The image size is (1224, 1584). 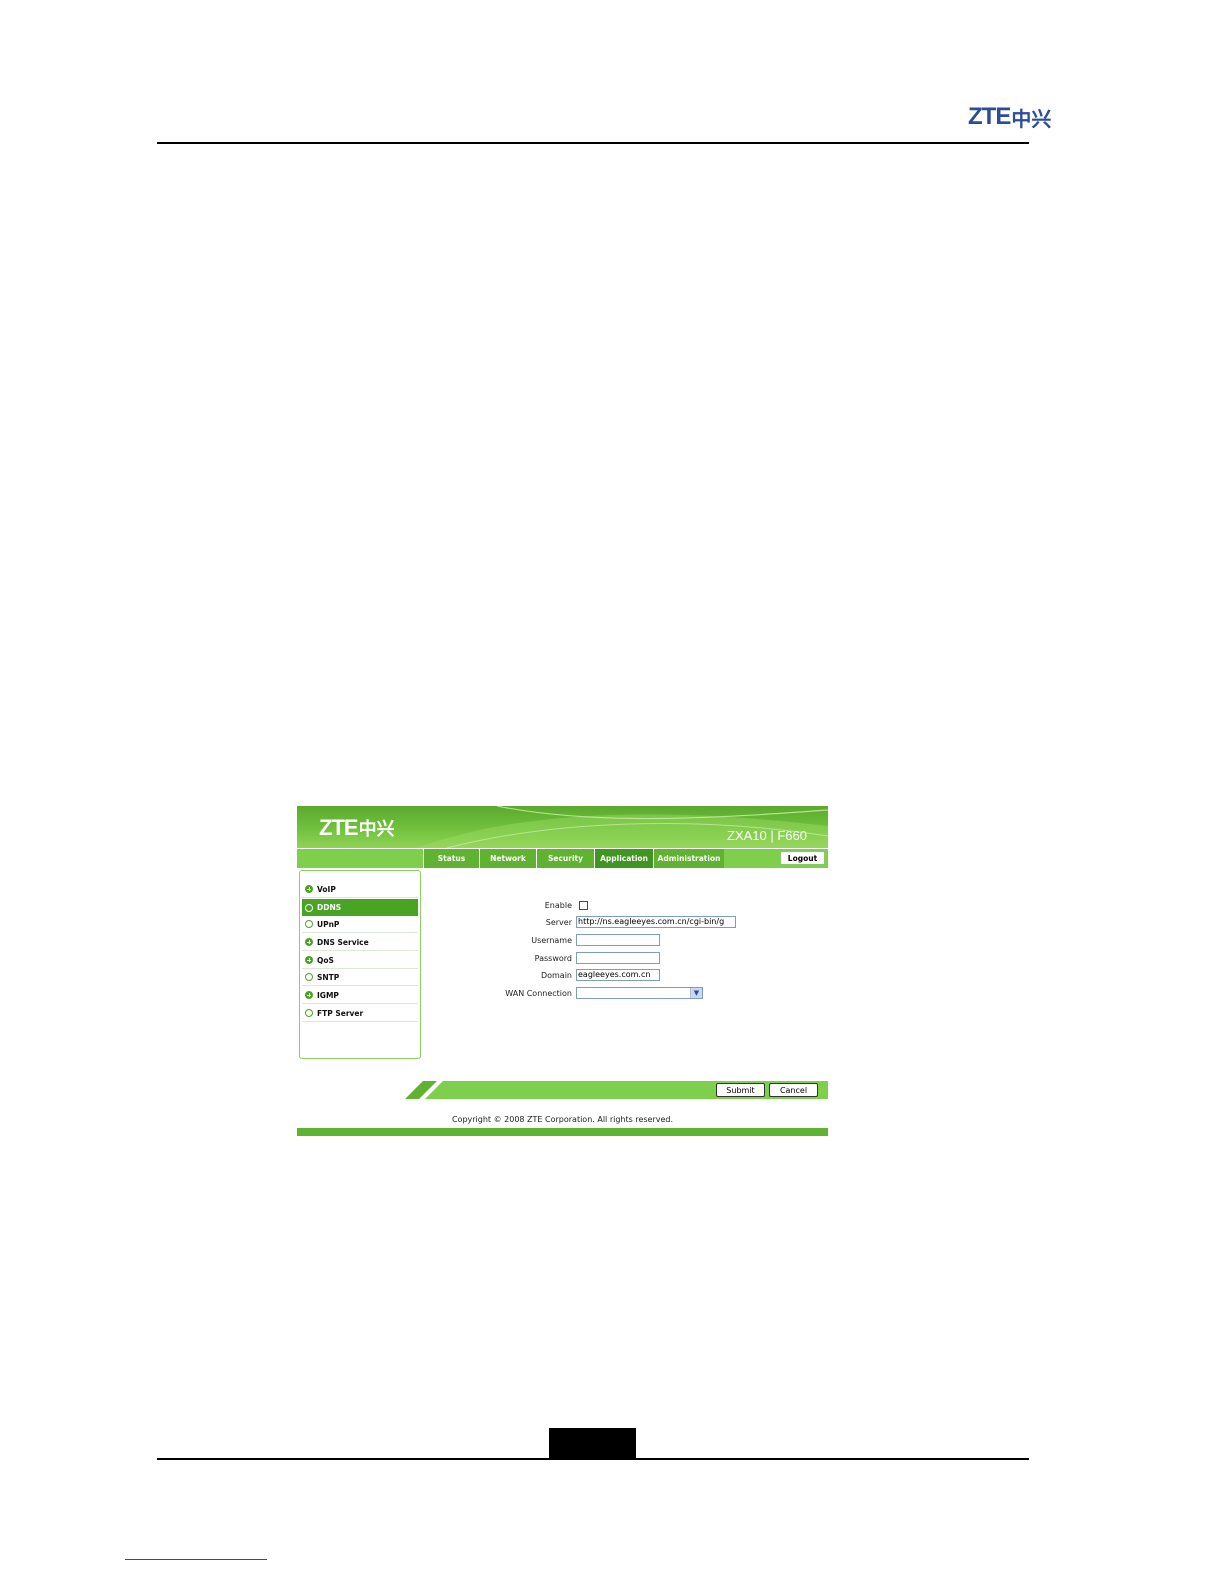 I want to click on tab-network: Network, so click(x=507, y=858).